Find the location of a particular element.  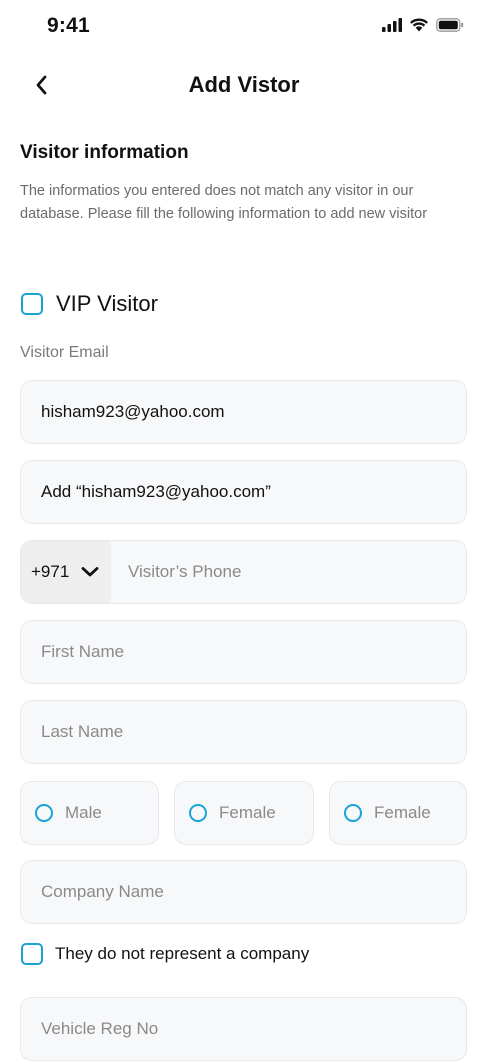

wifi-icon is located at coordinates (419, 25).